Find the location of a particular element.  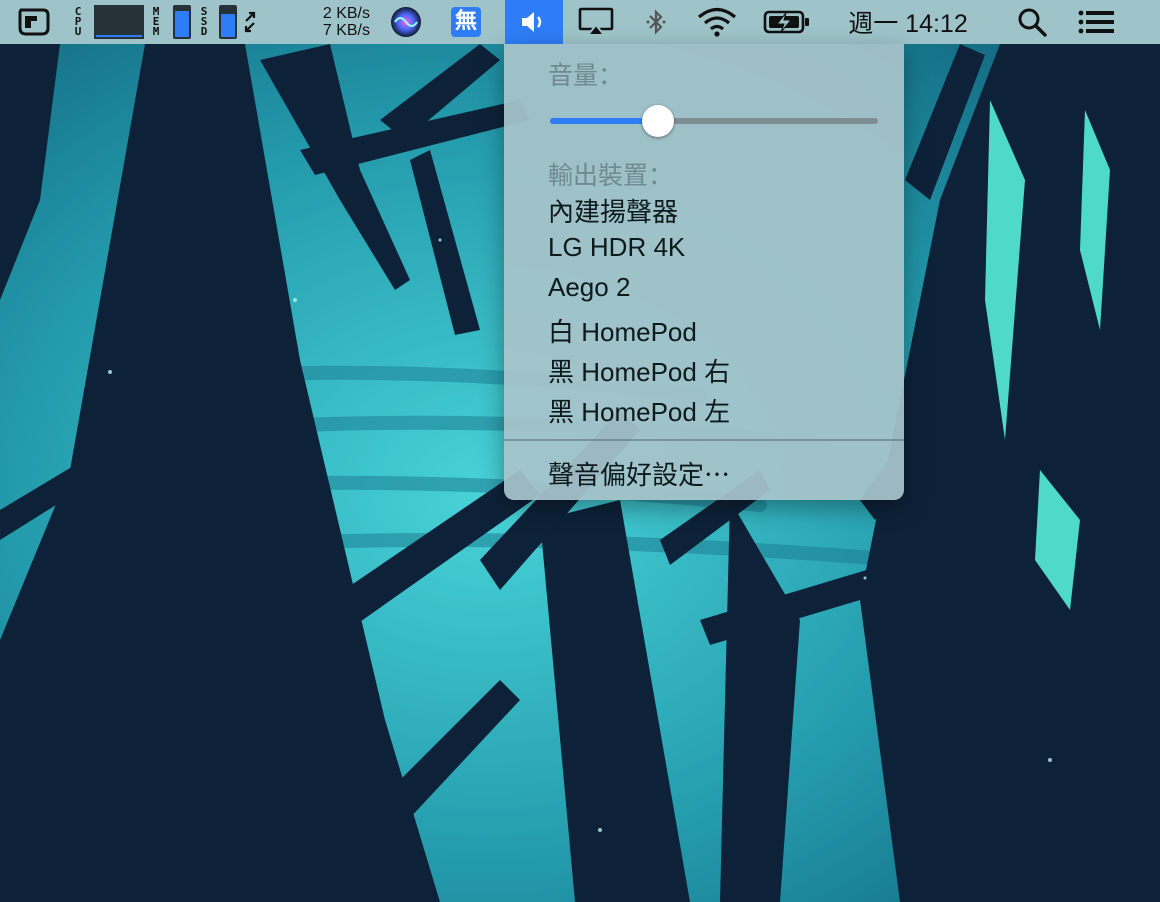

network-download: 7 KB/s is located at coordinates (346, 30).